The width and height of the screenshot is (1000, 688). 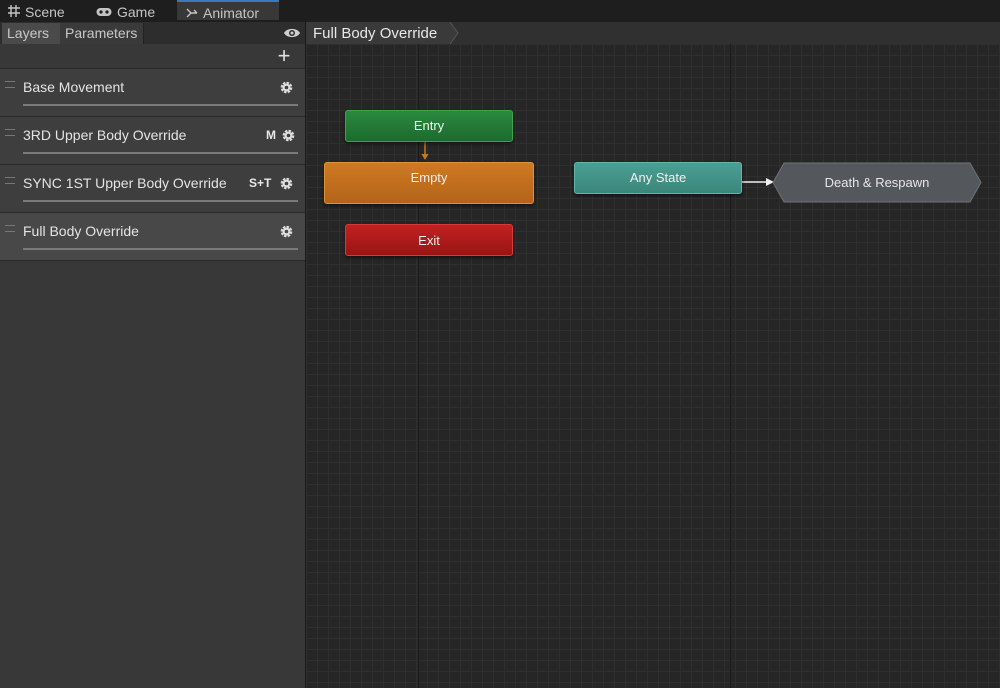 I want to click on tab-game: Game, so click(x=125, y=11).